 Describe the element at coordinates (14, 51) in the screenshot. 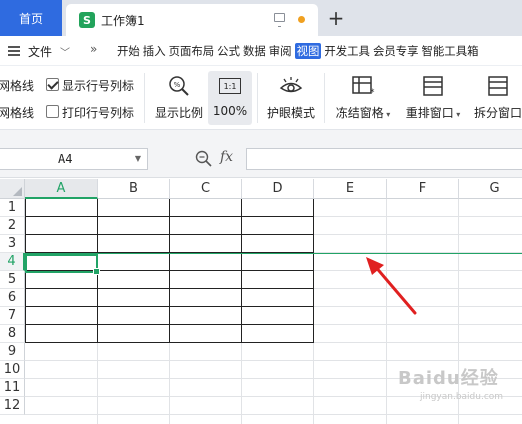

I see `hamburger-menu-icon` at that location.